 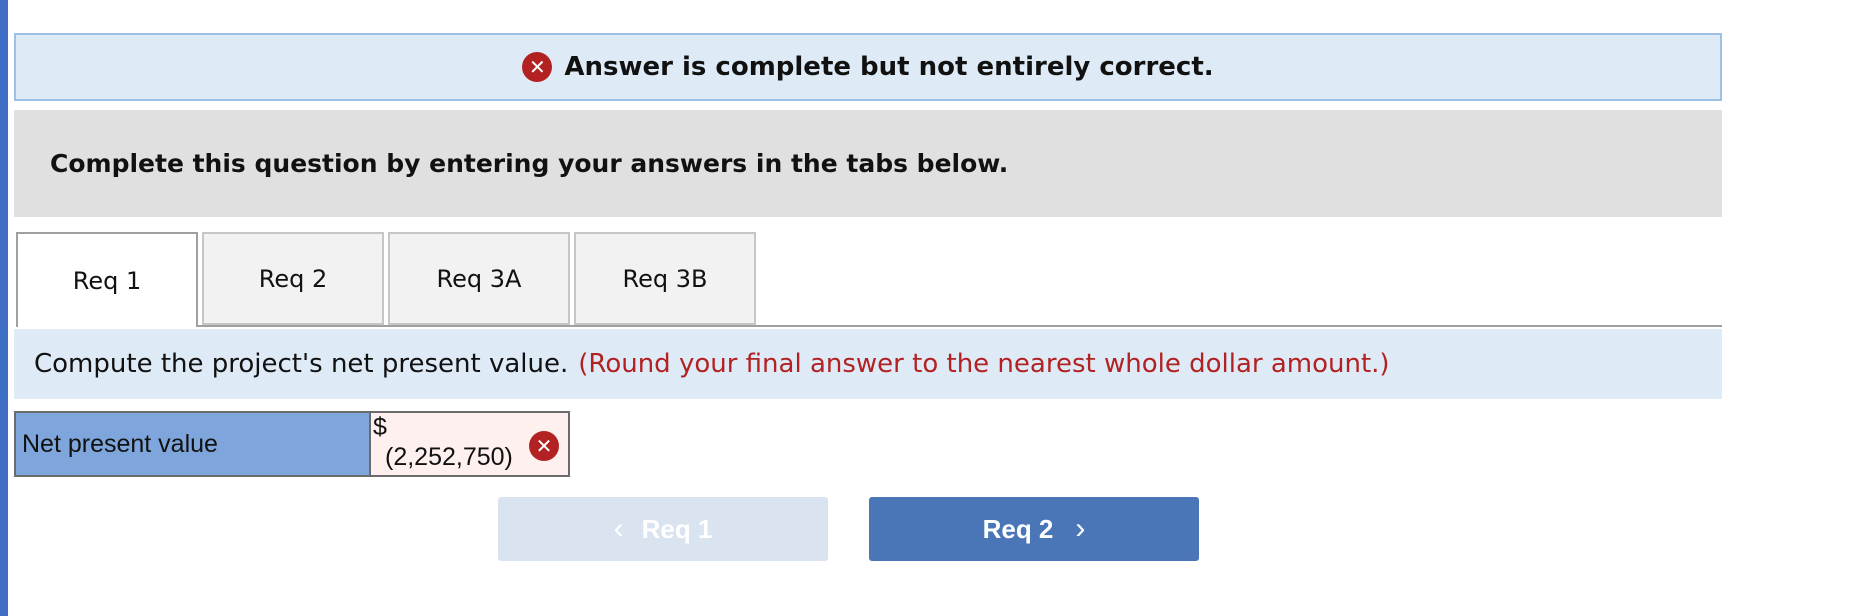 I want to click on next-req-label: Req 2, so click(x=1018, y=528).